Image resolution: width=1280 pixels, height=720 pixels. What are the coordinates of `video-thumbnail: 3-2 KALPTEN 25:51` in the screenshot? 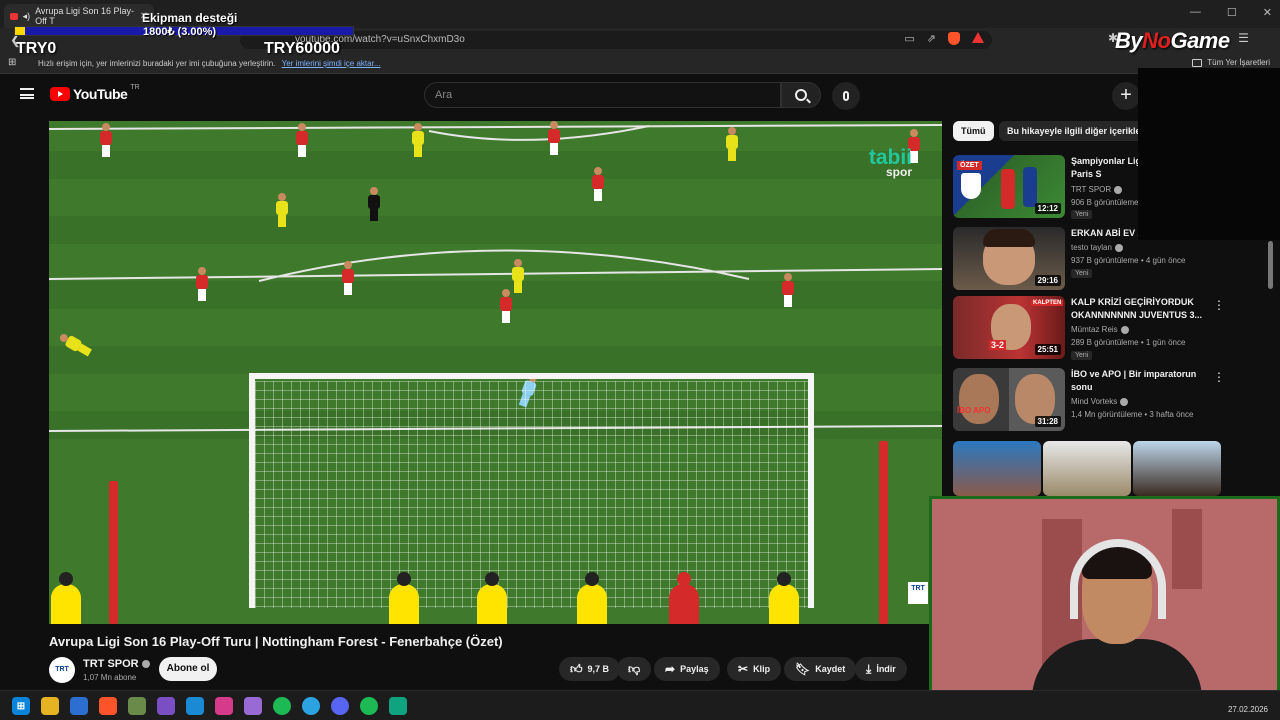 It's located at (1009, 327).